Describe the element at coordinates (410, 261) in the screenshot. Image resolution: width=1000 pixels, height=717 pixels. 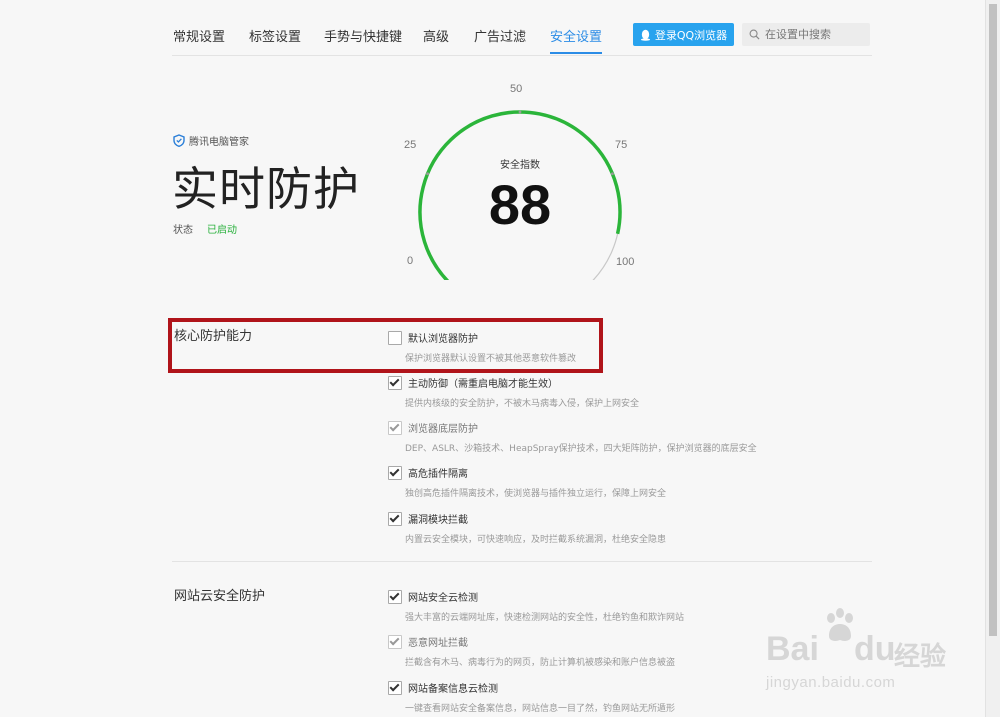
I see `gauge-tick-0: 0` at that location.